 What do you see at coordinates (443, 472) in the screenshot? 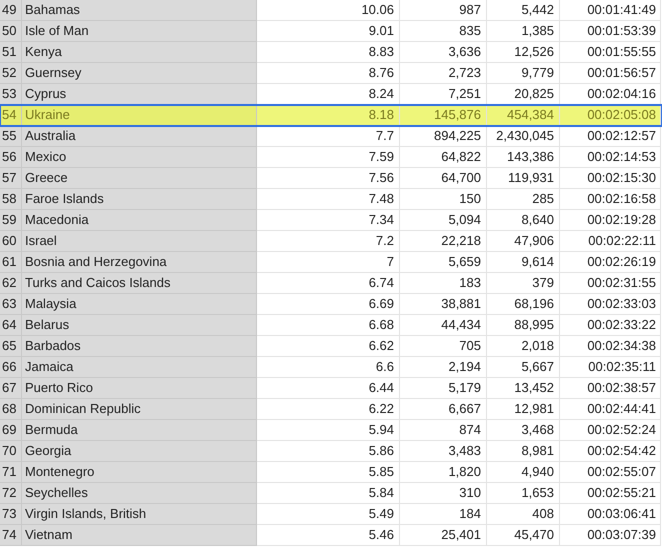
I see `table-cell: 1,820` at bounding box center [443, 472].